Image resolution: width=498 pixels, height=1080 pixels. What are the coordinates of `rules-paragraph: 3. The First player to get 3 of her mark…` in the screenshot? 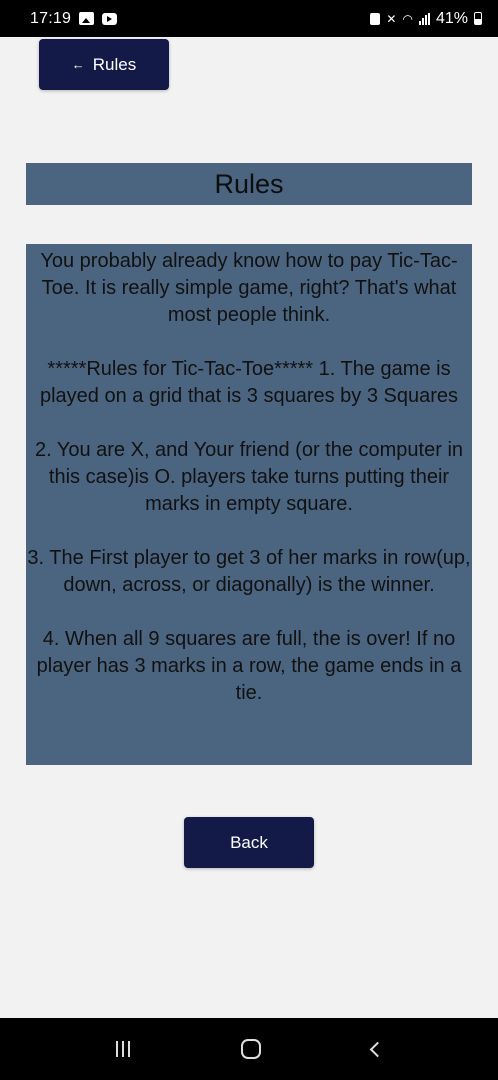 It's located at (249, 571).